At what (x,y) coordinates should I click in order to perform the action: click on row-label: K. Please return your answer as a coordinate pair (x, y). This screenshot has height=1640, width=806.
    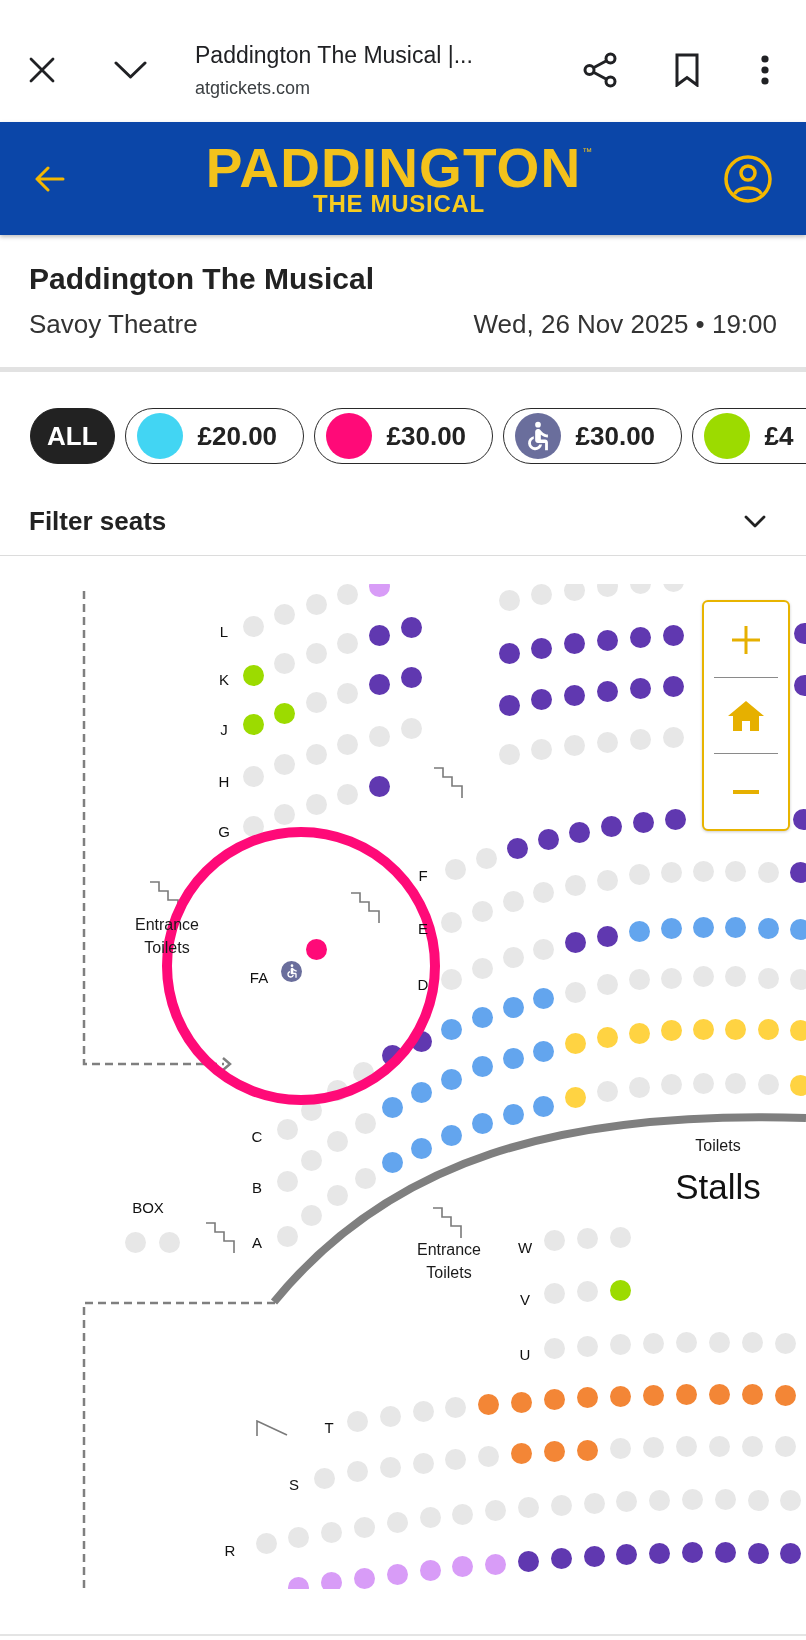
    Looking at the image, I should click on (224, 680).